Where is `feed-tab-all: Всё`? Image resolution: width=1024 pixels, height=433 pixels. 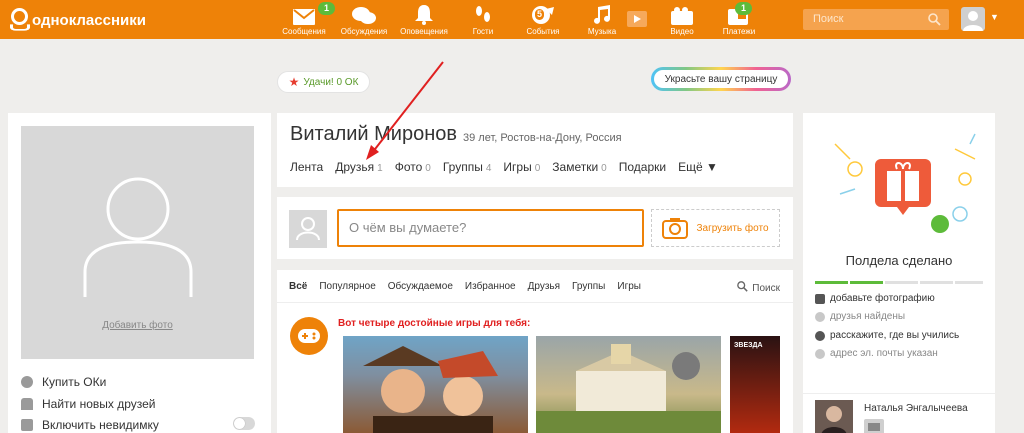 feed-tab-all: Всё is located at coordinates (298, 286).